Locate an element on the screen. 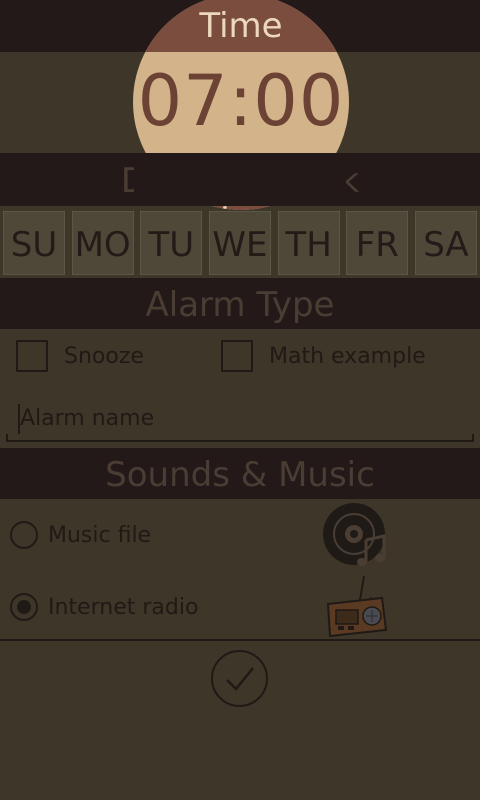  math-example-option: Math example is located at coordinates (323, 356).